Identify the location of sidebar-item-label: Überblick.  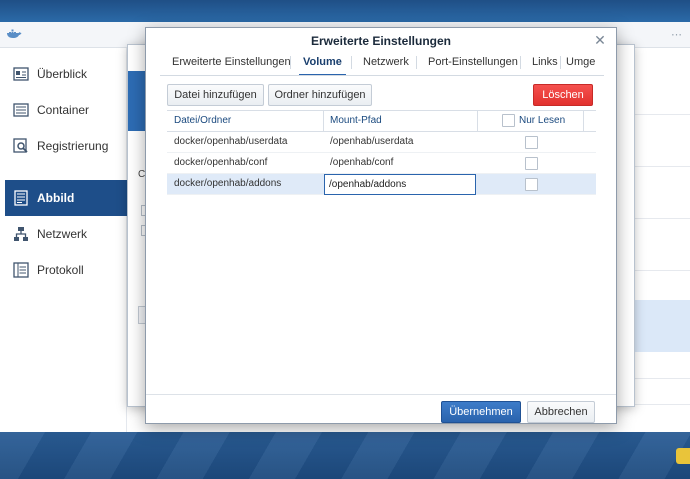
(62, 74).